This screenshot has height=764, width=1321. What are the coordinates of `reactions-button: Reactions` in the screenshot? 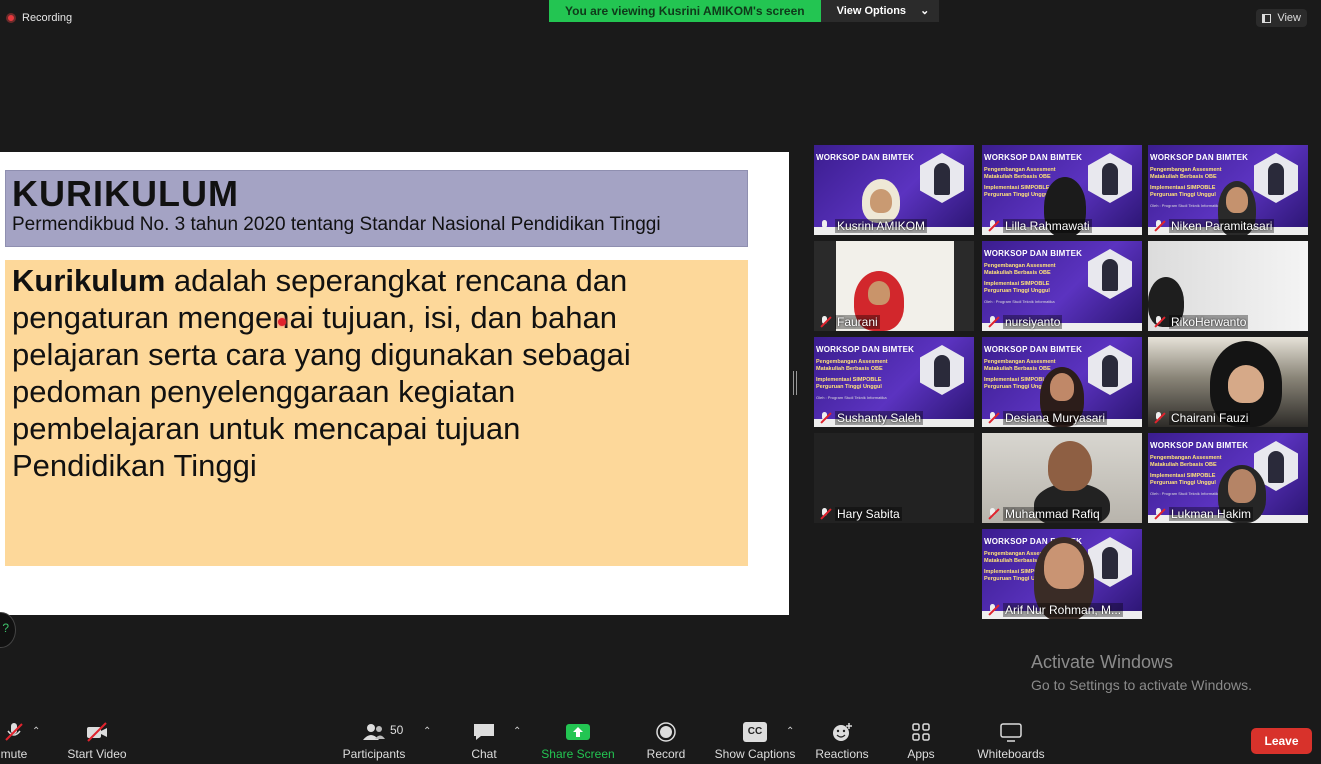 It's located at (842, 738).